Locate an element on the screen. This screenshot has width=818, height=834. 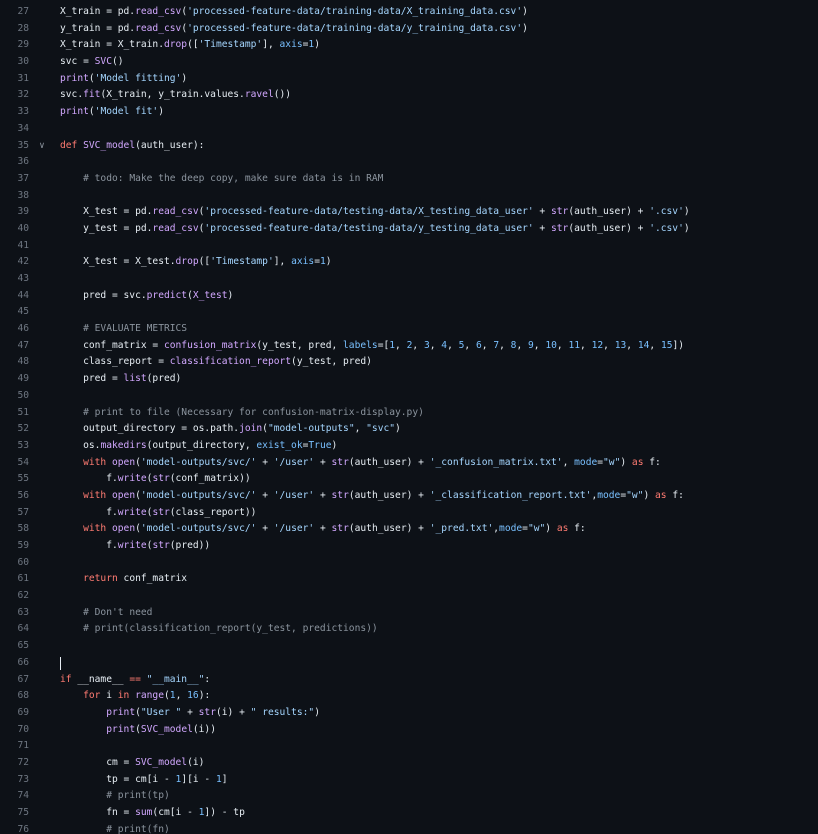
code-line: 76 # print(fn) is located at coordinates (409, 828).